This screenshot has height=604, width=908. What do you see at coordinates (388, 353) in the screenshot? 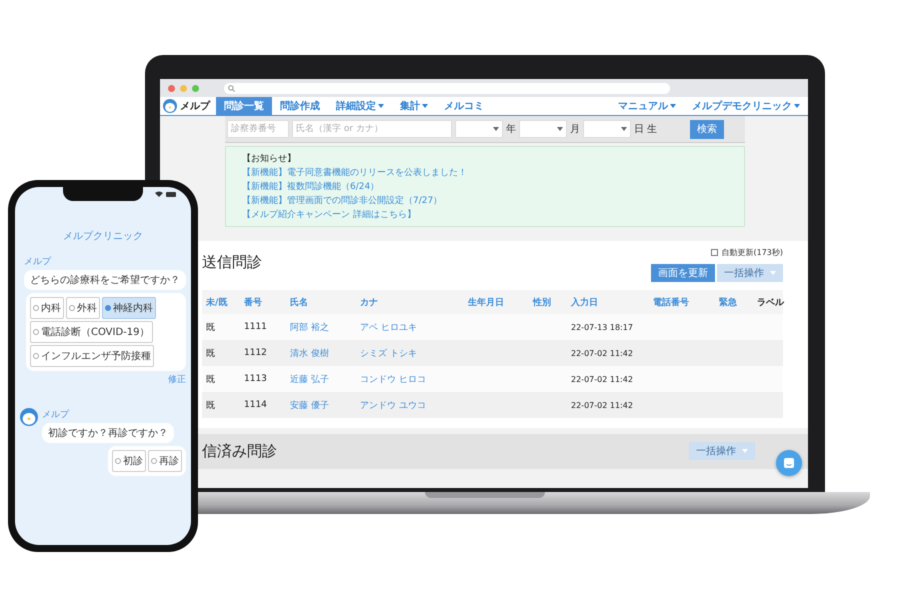
I see `kana-link: シミズ トシキ` at bounding box center [388, 353].